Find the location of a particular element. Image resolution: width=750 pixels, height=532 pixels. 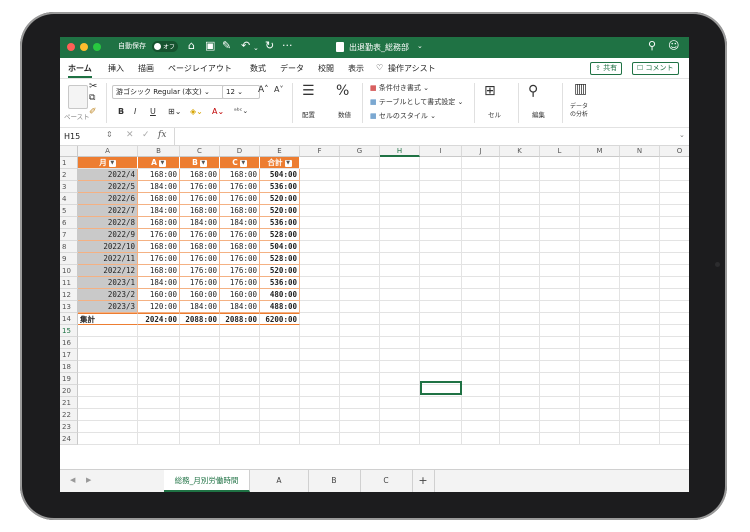

column-header-m: M is located at coordinates (600, 151).